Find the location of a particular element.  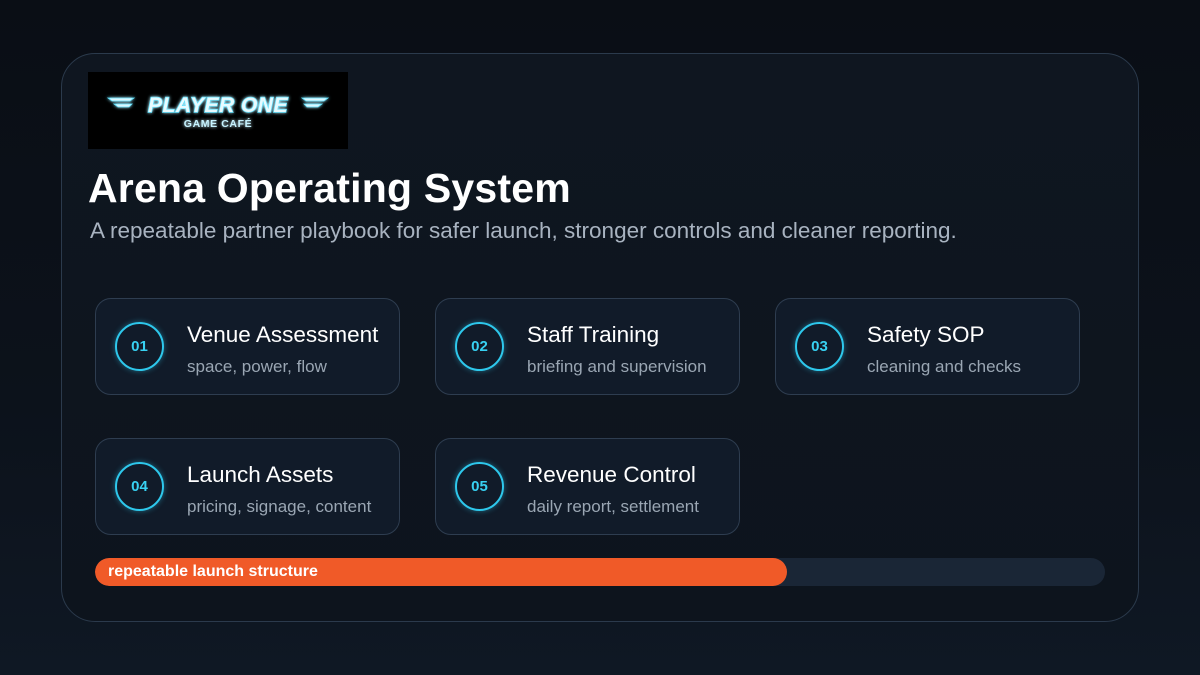

step-number-badge: 04 is located at coordinates (139, 486).